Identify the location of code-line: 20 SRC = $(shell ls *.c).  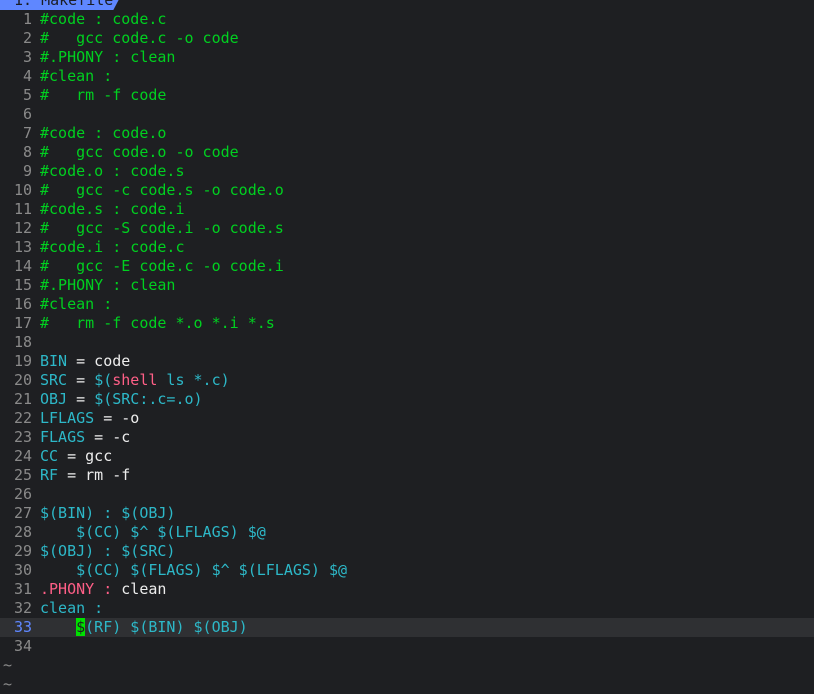
(407, 380).